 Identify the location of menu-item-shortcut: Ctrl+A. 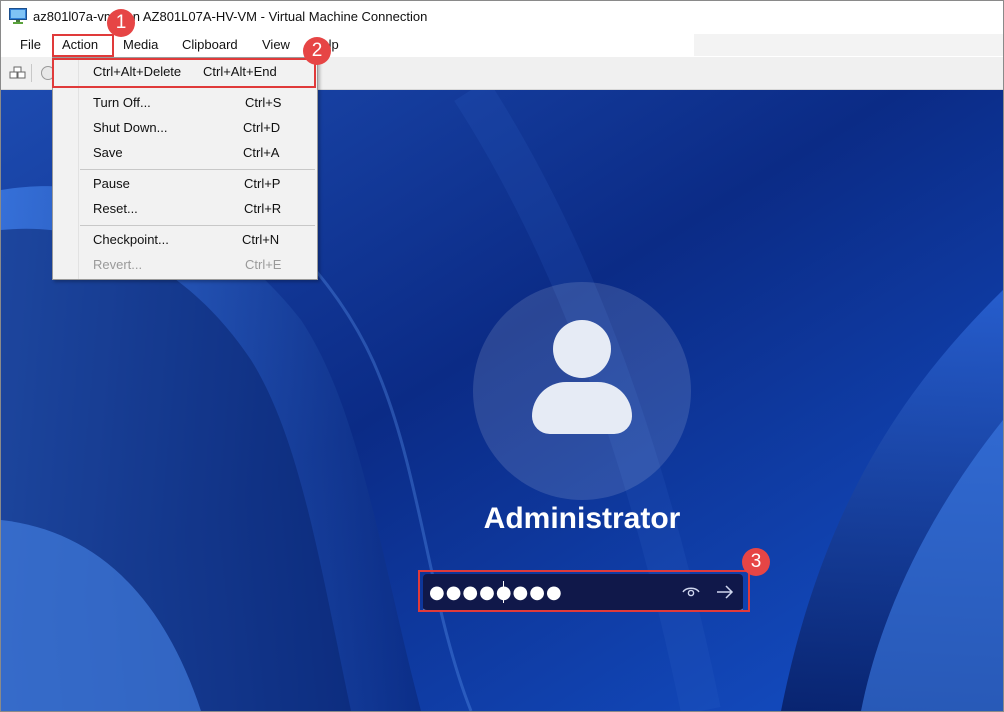
(261, 152).